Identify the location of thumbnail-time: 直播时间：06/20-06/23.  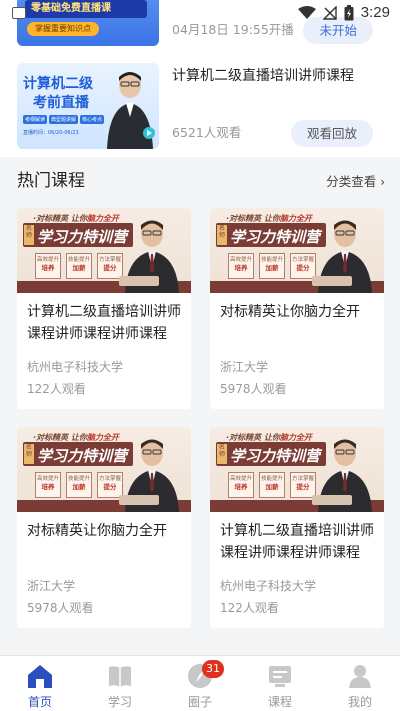
(51, 133).